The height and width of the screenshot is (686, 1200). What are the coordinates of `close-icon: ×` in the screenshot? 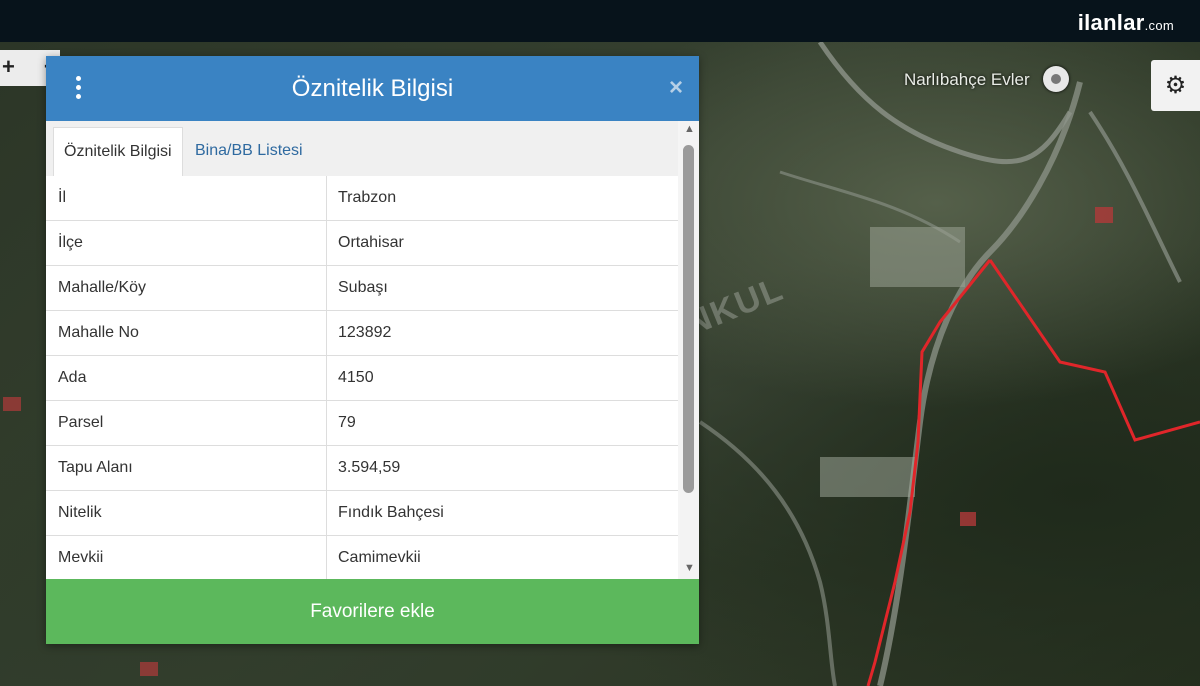 It's located at (676, 88).